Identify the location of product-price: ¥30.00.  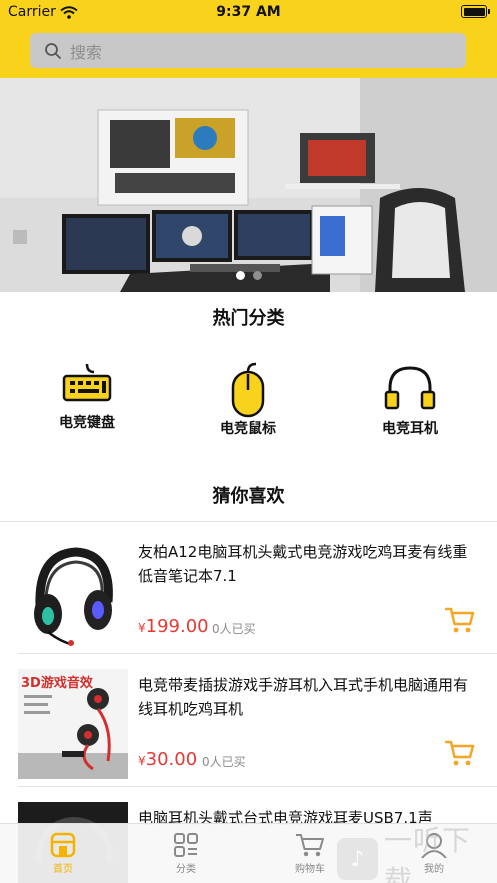
(167, 759).